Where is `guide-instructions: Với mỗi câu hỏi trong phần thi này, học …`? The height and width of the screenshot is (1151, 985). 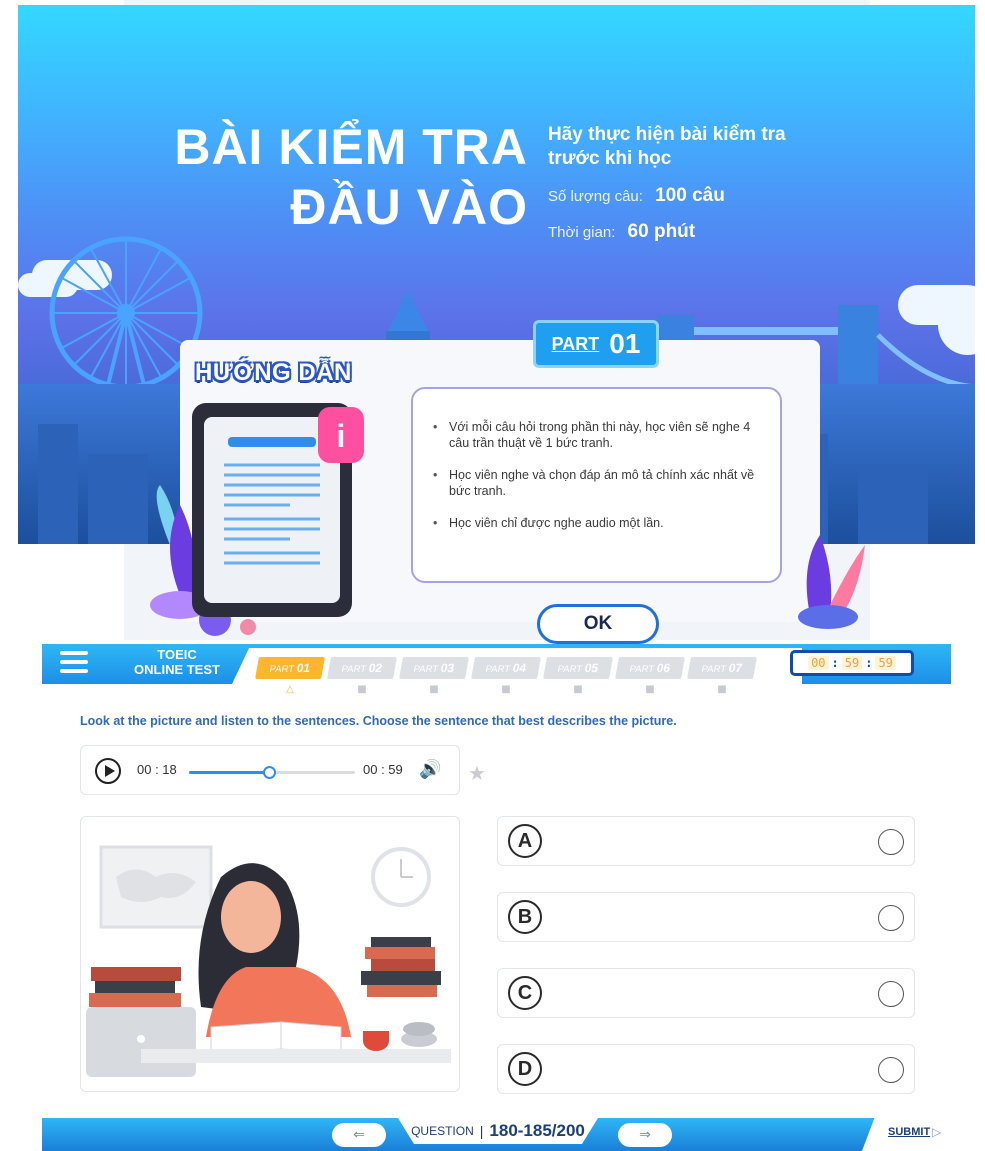 guide-instructions: Với mỗi câu hỏi trong phần thi này, học … is located at coordinates (596, 485).